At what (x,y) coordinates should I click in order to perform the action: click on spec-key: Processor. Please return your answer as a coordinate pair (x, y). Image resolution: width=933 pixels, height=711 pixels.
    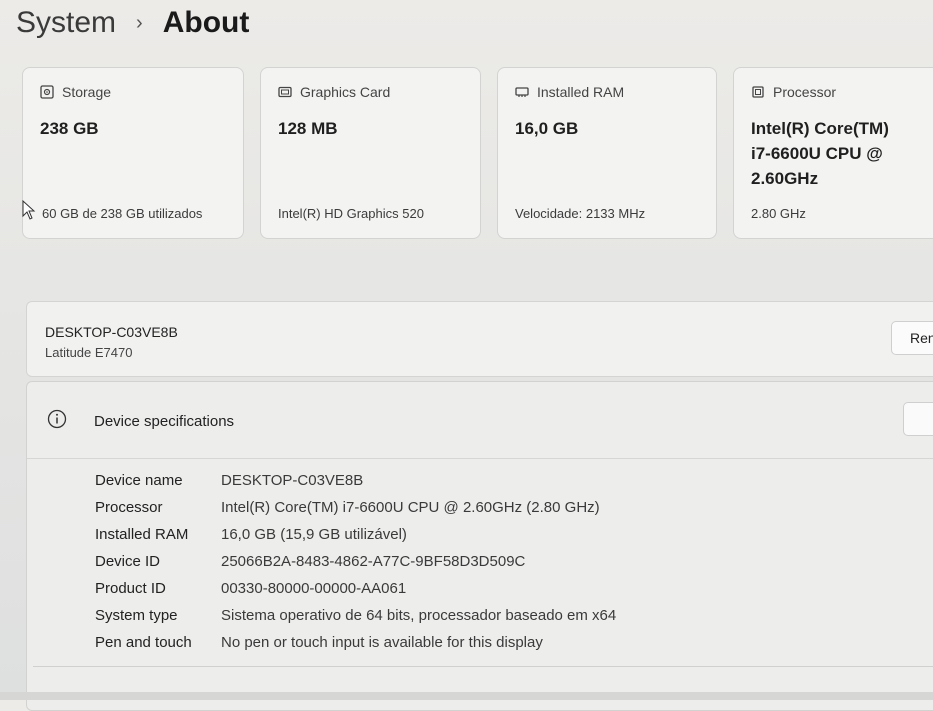
    Looking at the image, I should click on (129, 507).